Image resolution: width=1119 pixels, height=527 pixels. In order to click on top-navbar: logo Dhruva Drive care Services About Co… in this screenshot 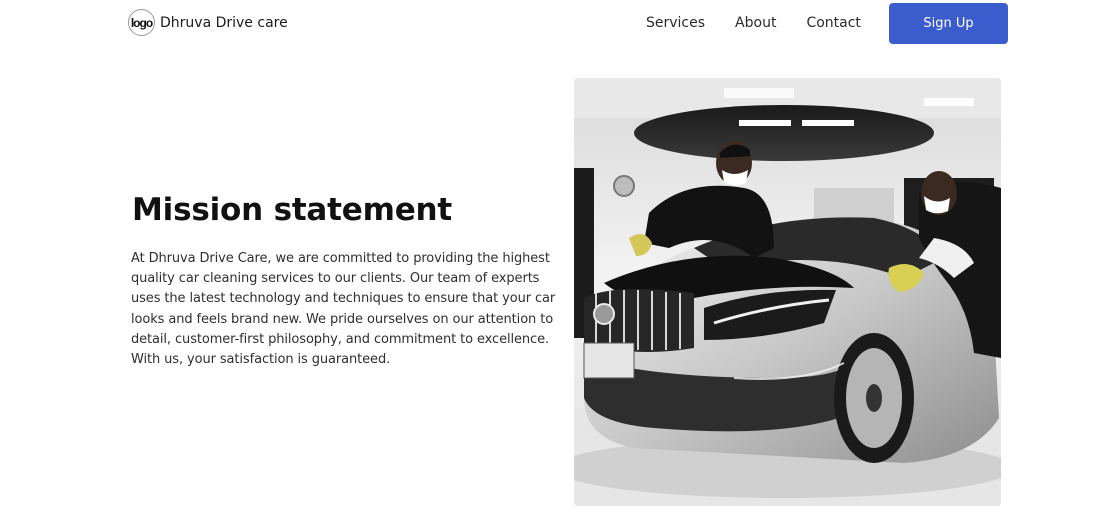, I will do `click(559, 23)`.